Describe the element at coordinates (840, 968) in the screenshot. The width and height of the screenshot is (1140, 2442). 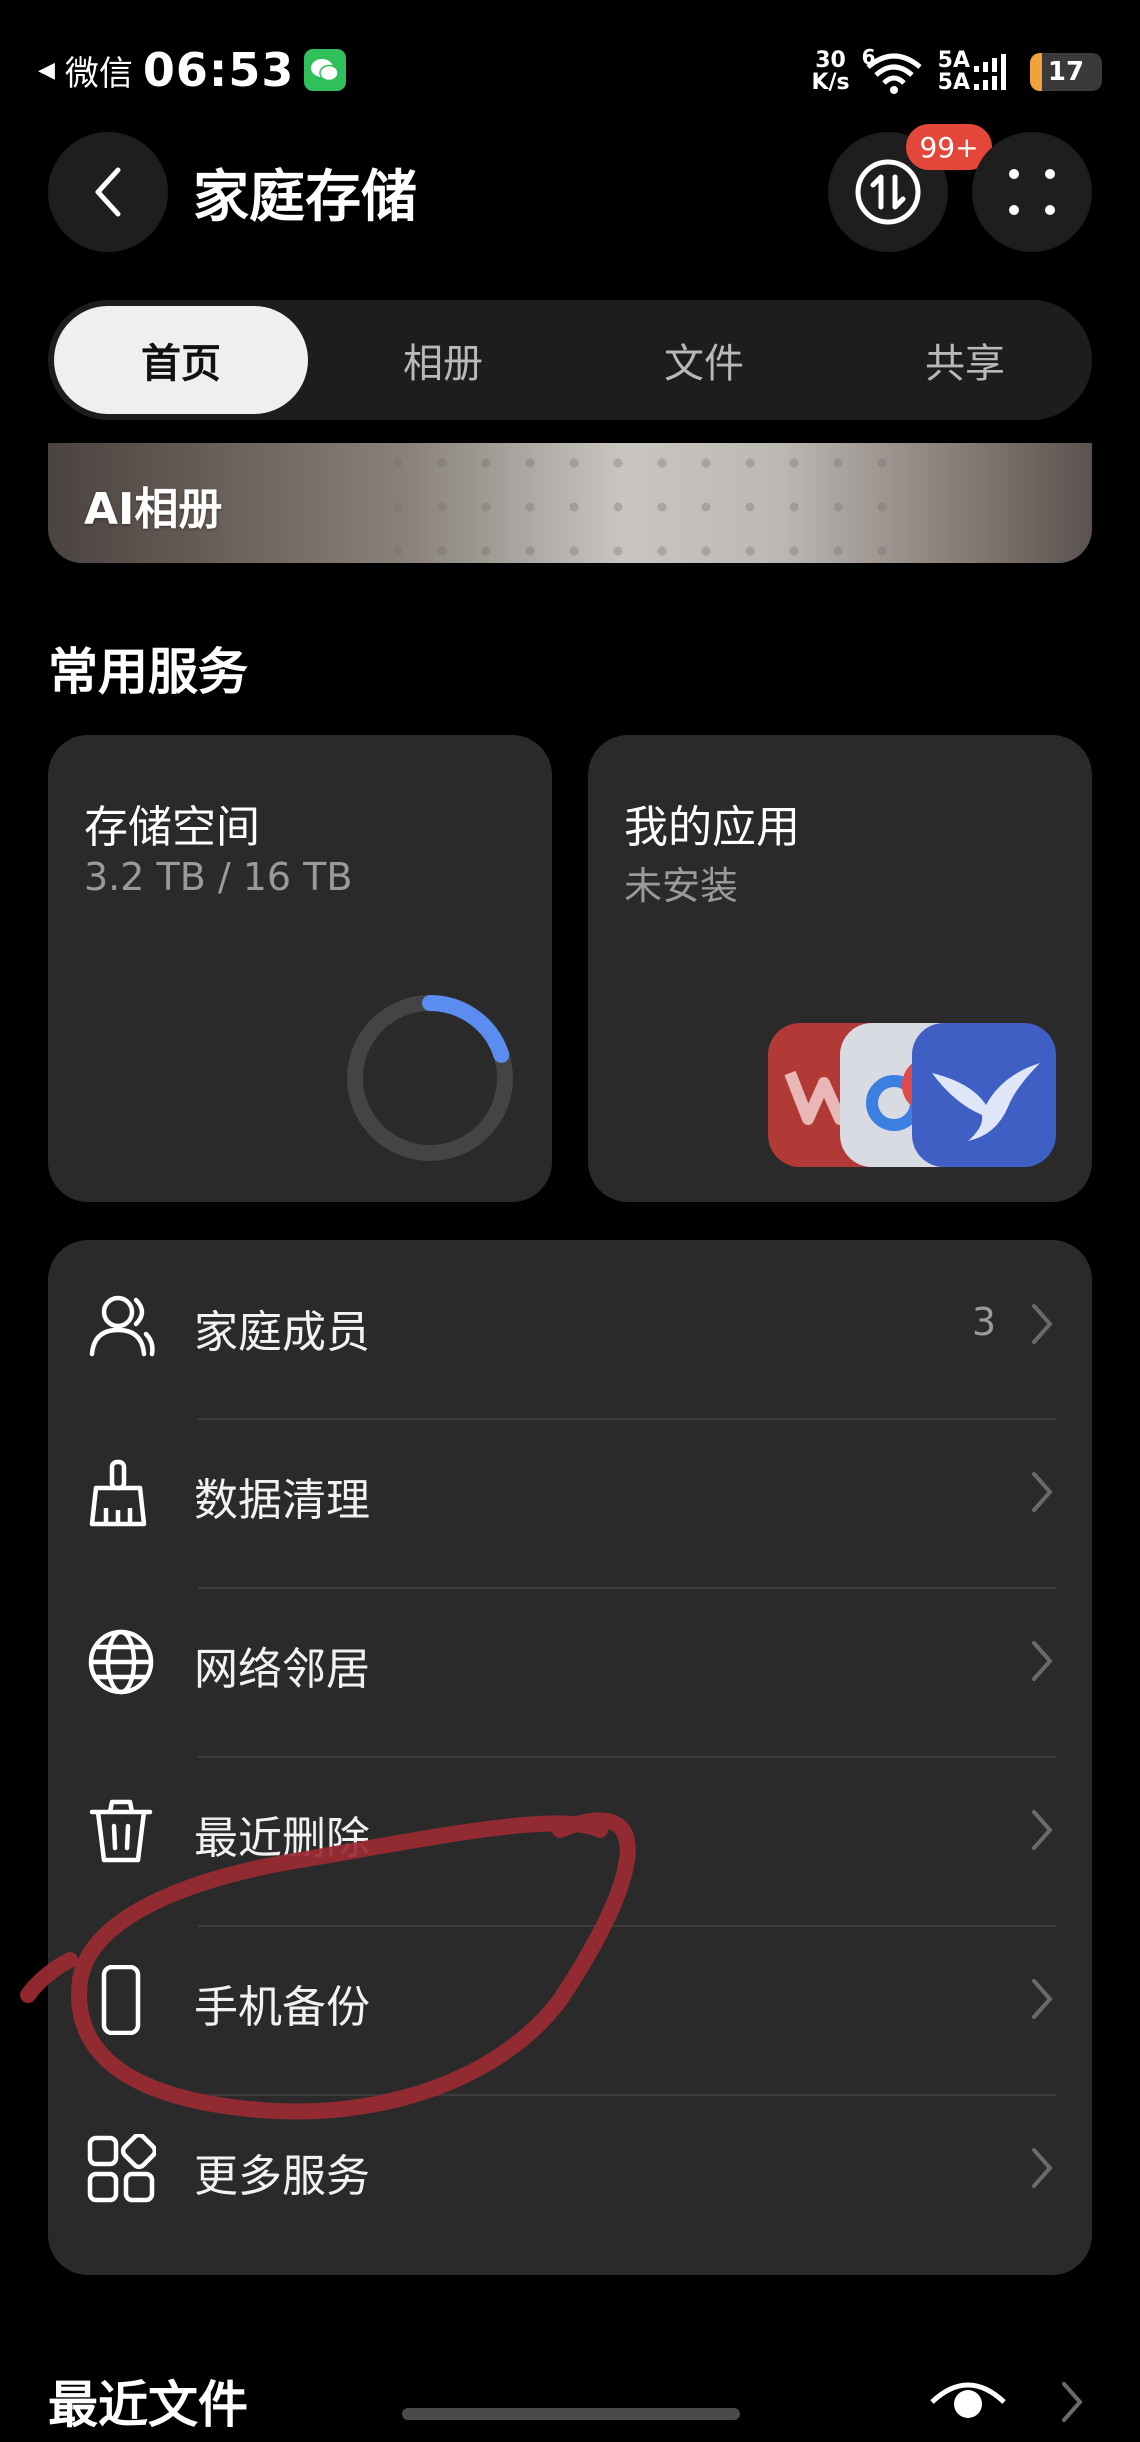
I see `apps-card: 我的应用 未安装` at that location.